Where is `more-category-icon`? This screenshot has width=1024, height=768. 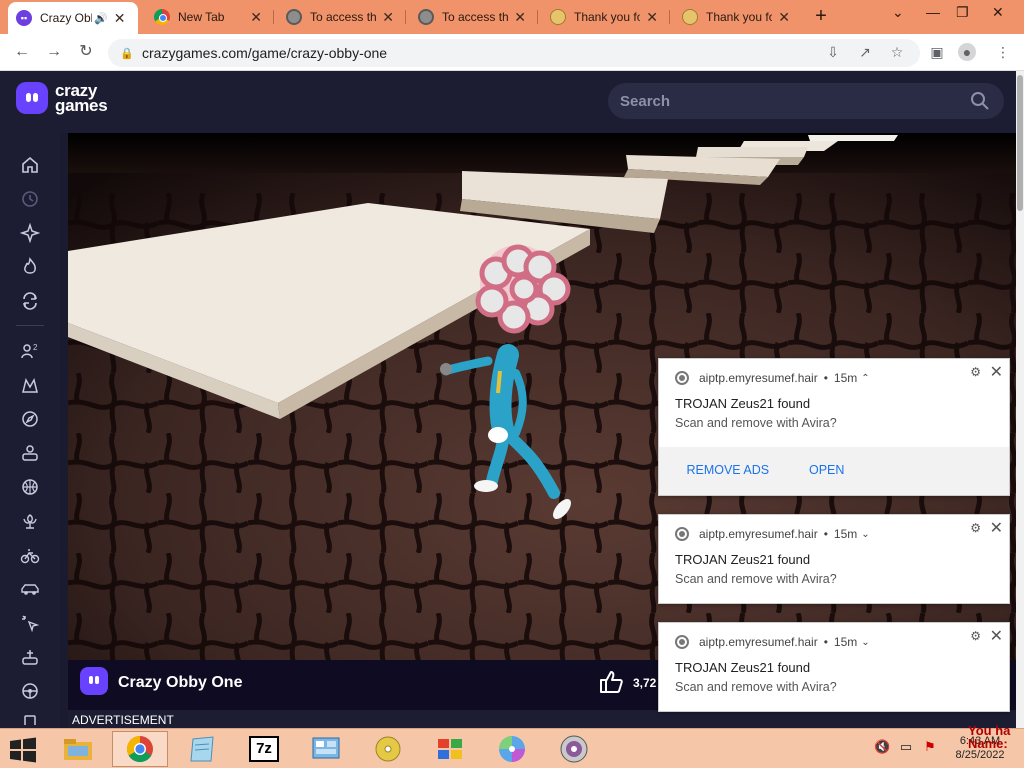 more-category-icon is located at coordinates (30, 719).